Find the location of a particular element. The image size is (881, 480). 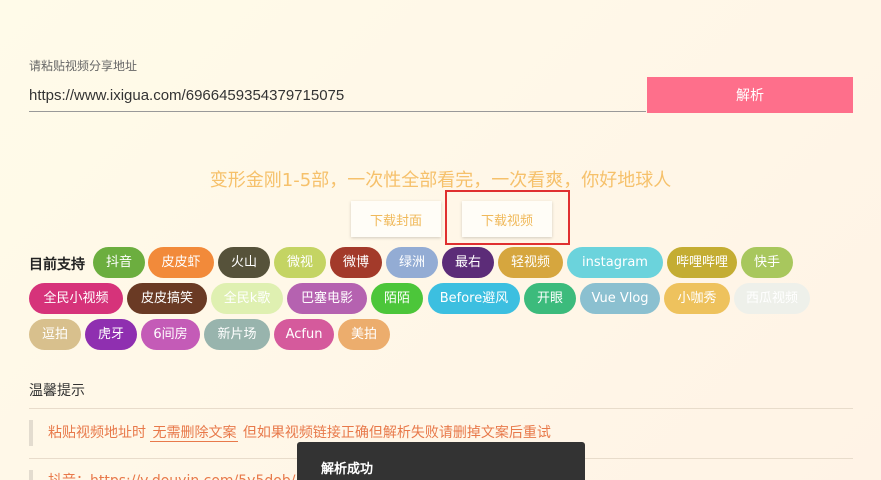

platform-tag-quanminkge: 全民k歌 is located at coordinates (247, 298).